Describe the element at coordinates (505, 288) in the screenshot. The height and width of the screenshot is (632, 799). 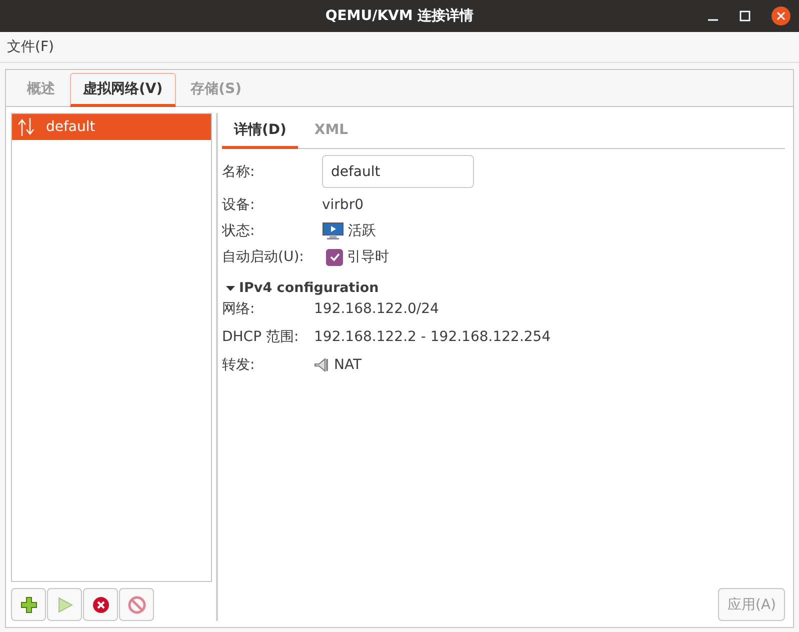
I see `ipv4-expander: IPv4 configuration` at that location.